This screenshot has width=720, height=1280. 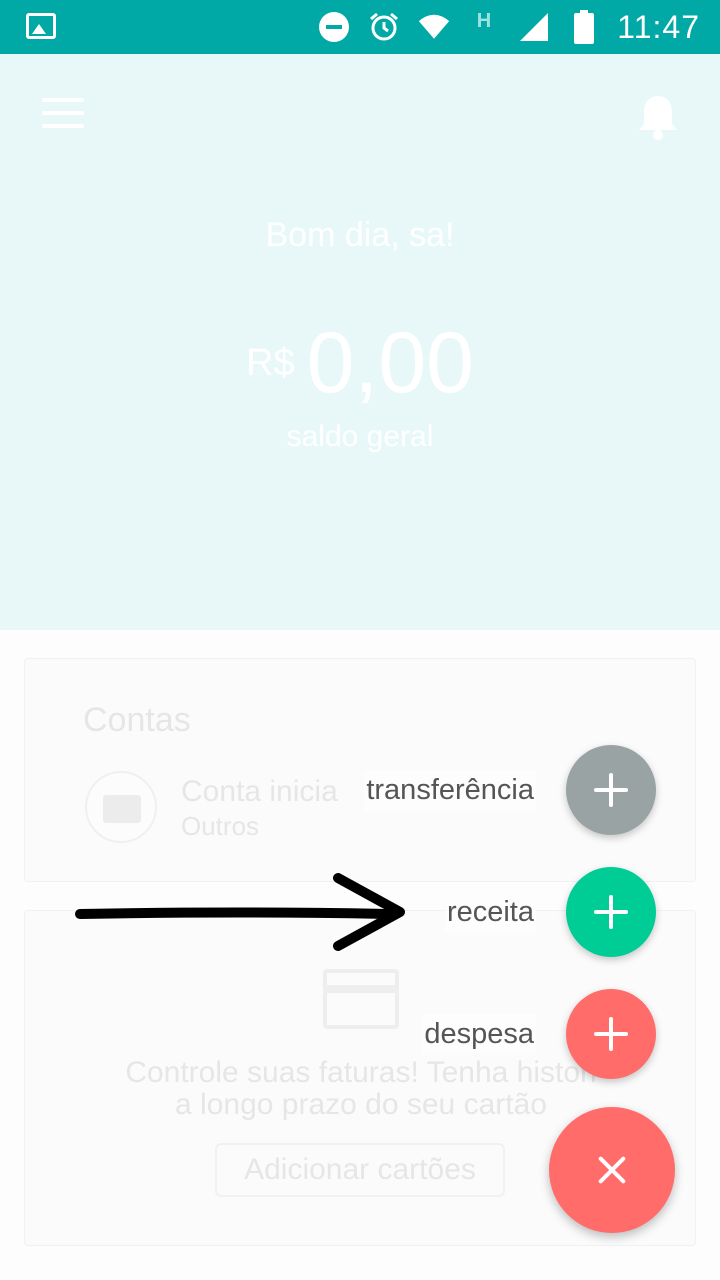 I want to click on fab-item-income: receita, so click(x=550, y=912).